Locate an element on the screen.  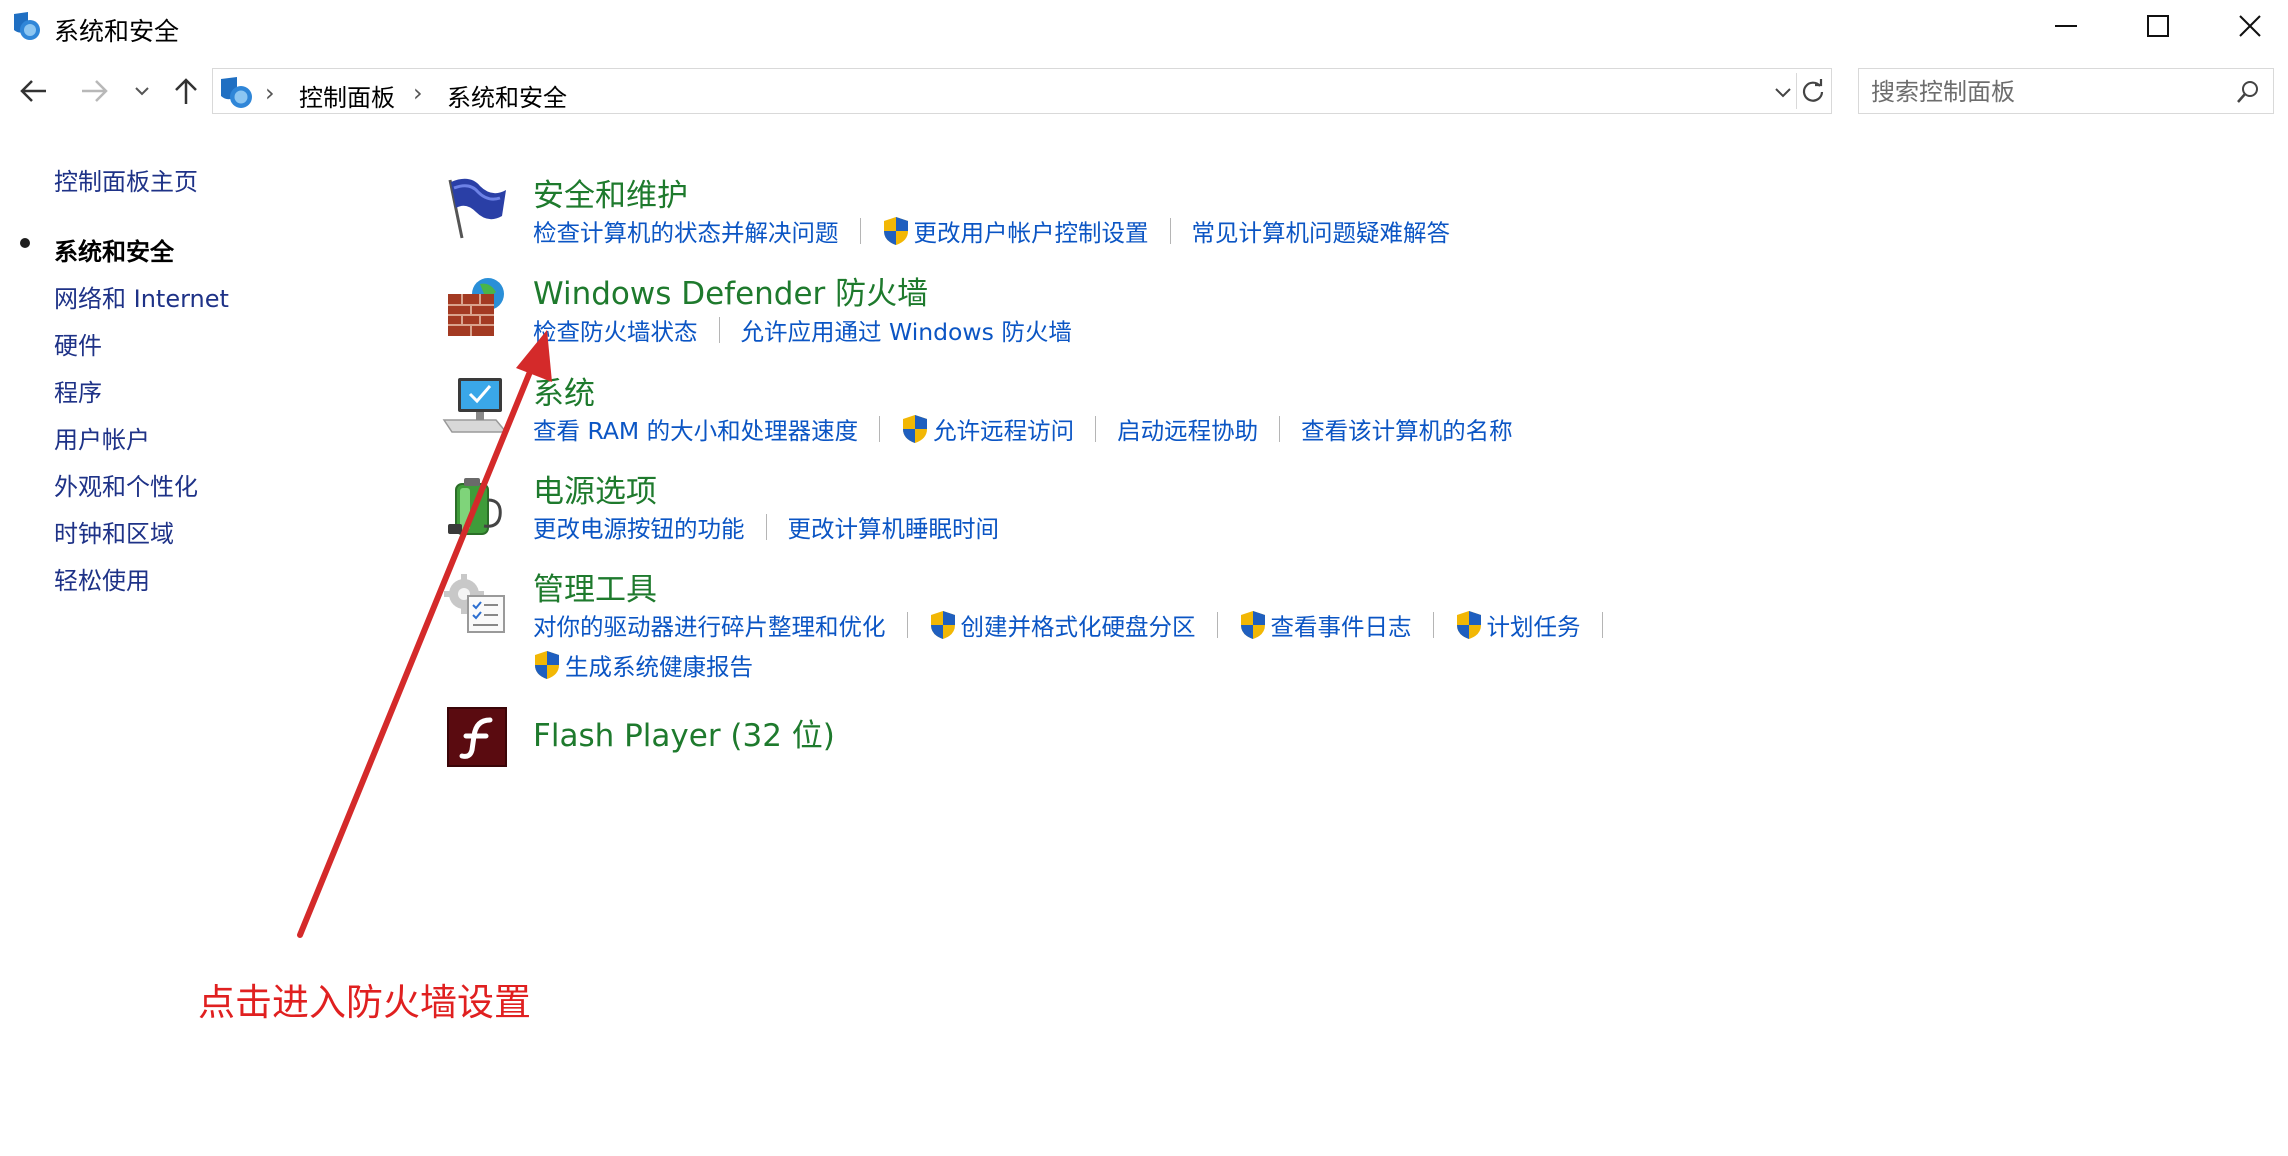
annotation-label: 点击进入防火墙设置 is located at coordinates (364, 1002).